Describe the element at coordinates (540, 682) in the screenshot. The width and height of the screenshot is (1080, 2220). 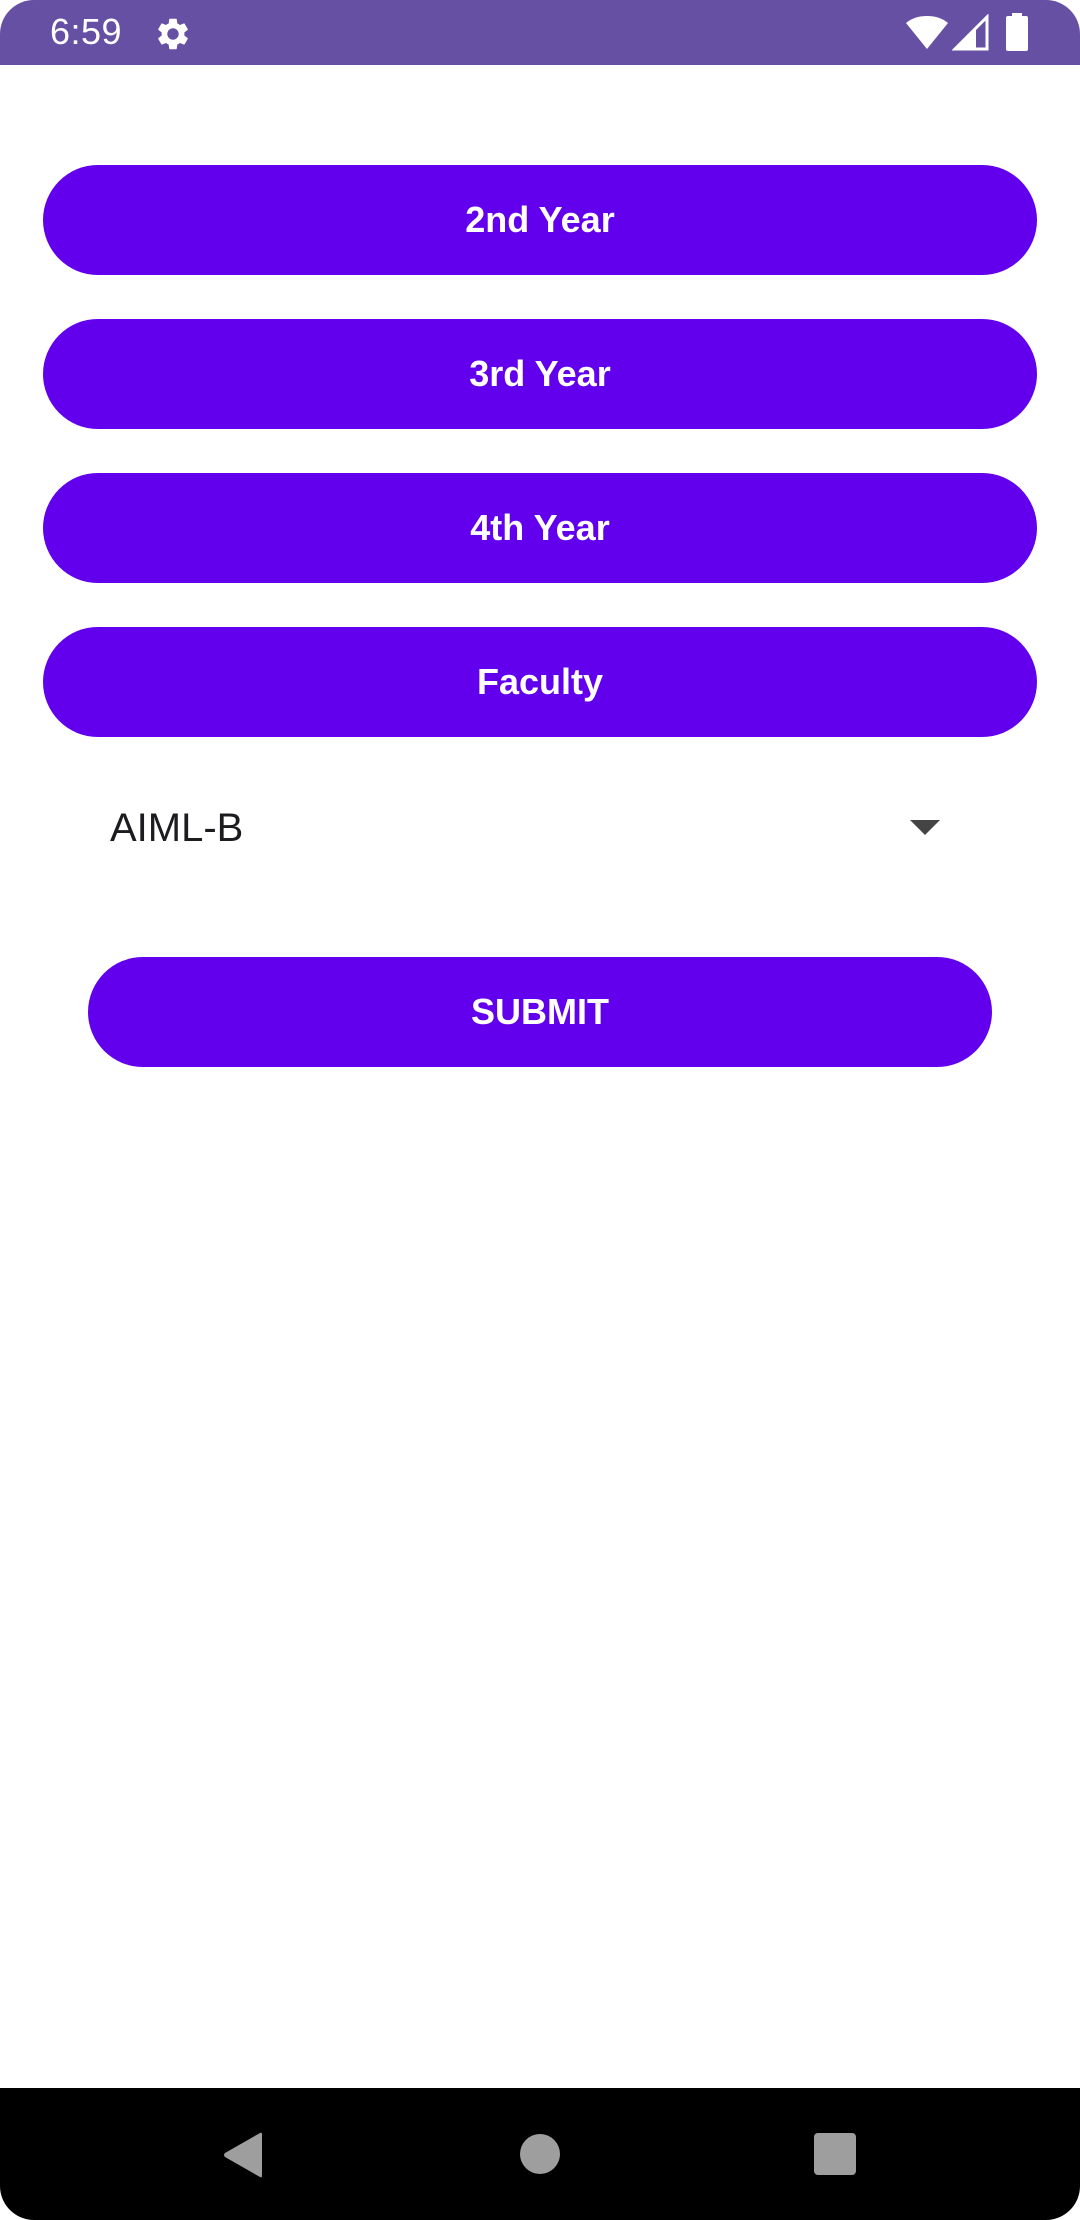
I see `faculty-button: Faculty` at that location.